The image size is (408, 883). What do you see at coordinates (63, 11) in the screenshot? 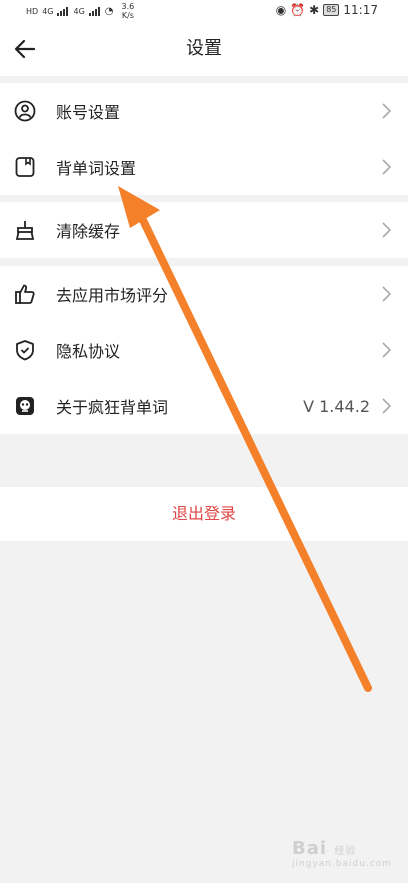
I see `signal-icon` at bounding box center [63, 11].